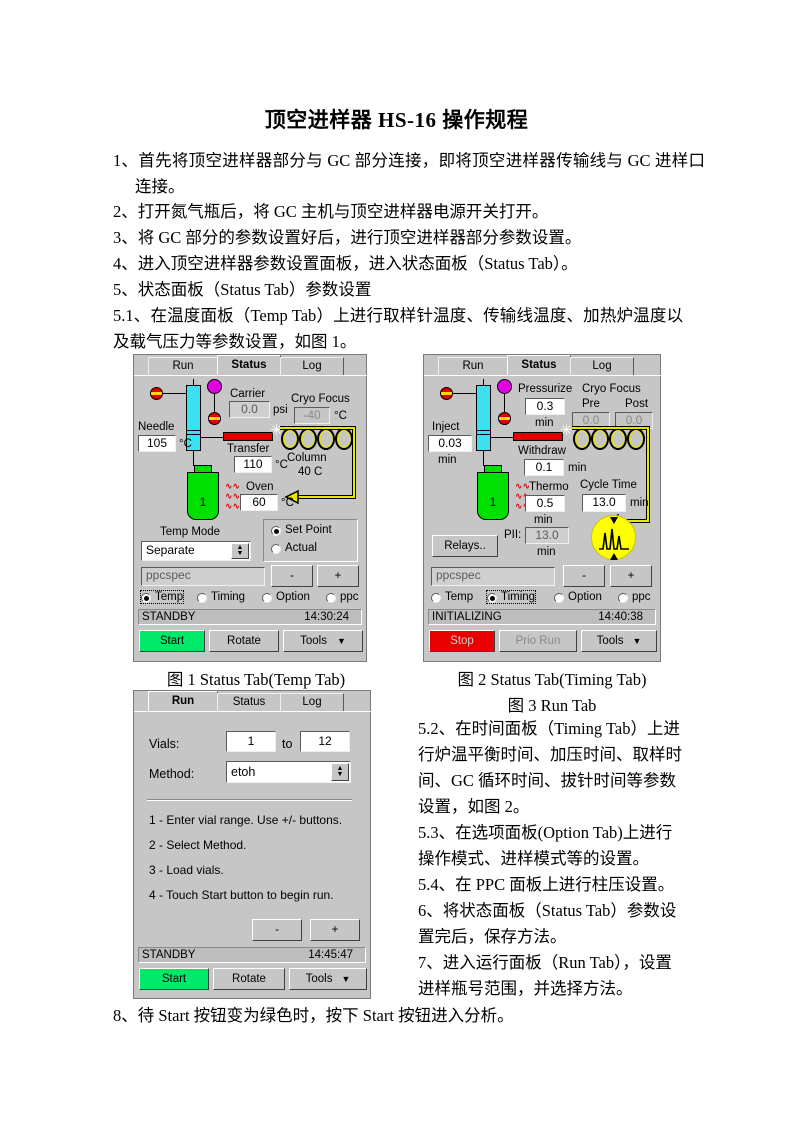 This screenshot has width=793, height=1122. I want to click on thermo-label: Thermo, so click(549, 487).